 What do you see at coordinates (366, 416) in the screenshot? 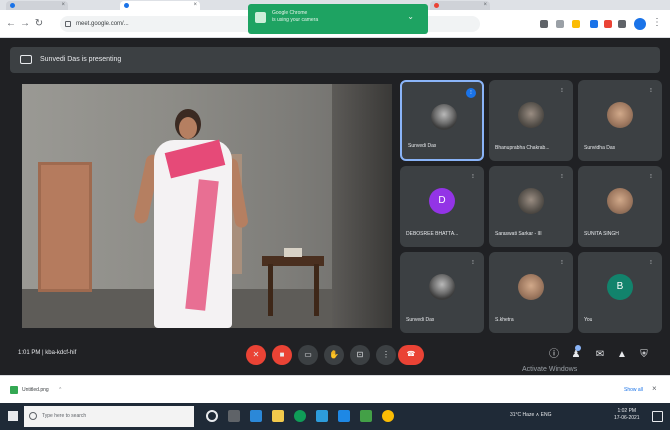
I see `excel-icon` at bounding box center [366, 416].